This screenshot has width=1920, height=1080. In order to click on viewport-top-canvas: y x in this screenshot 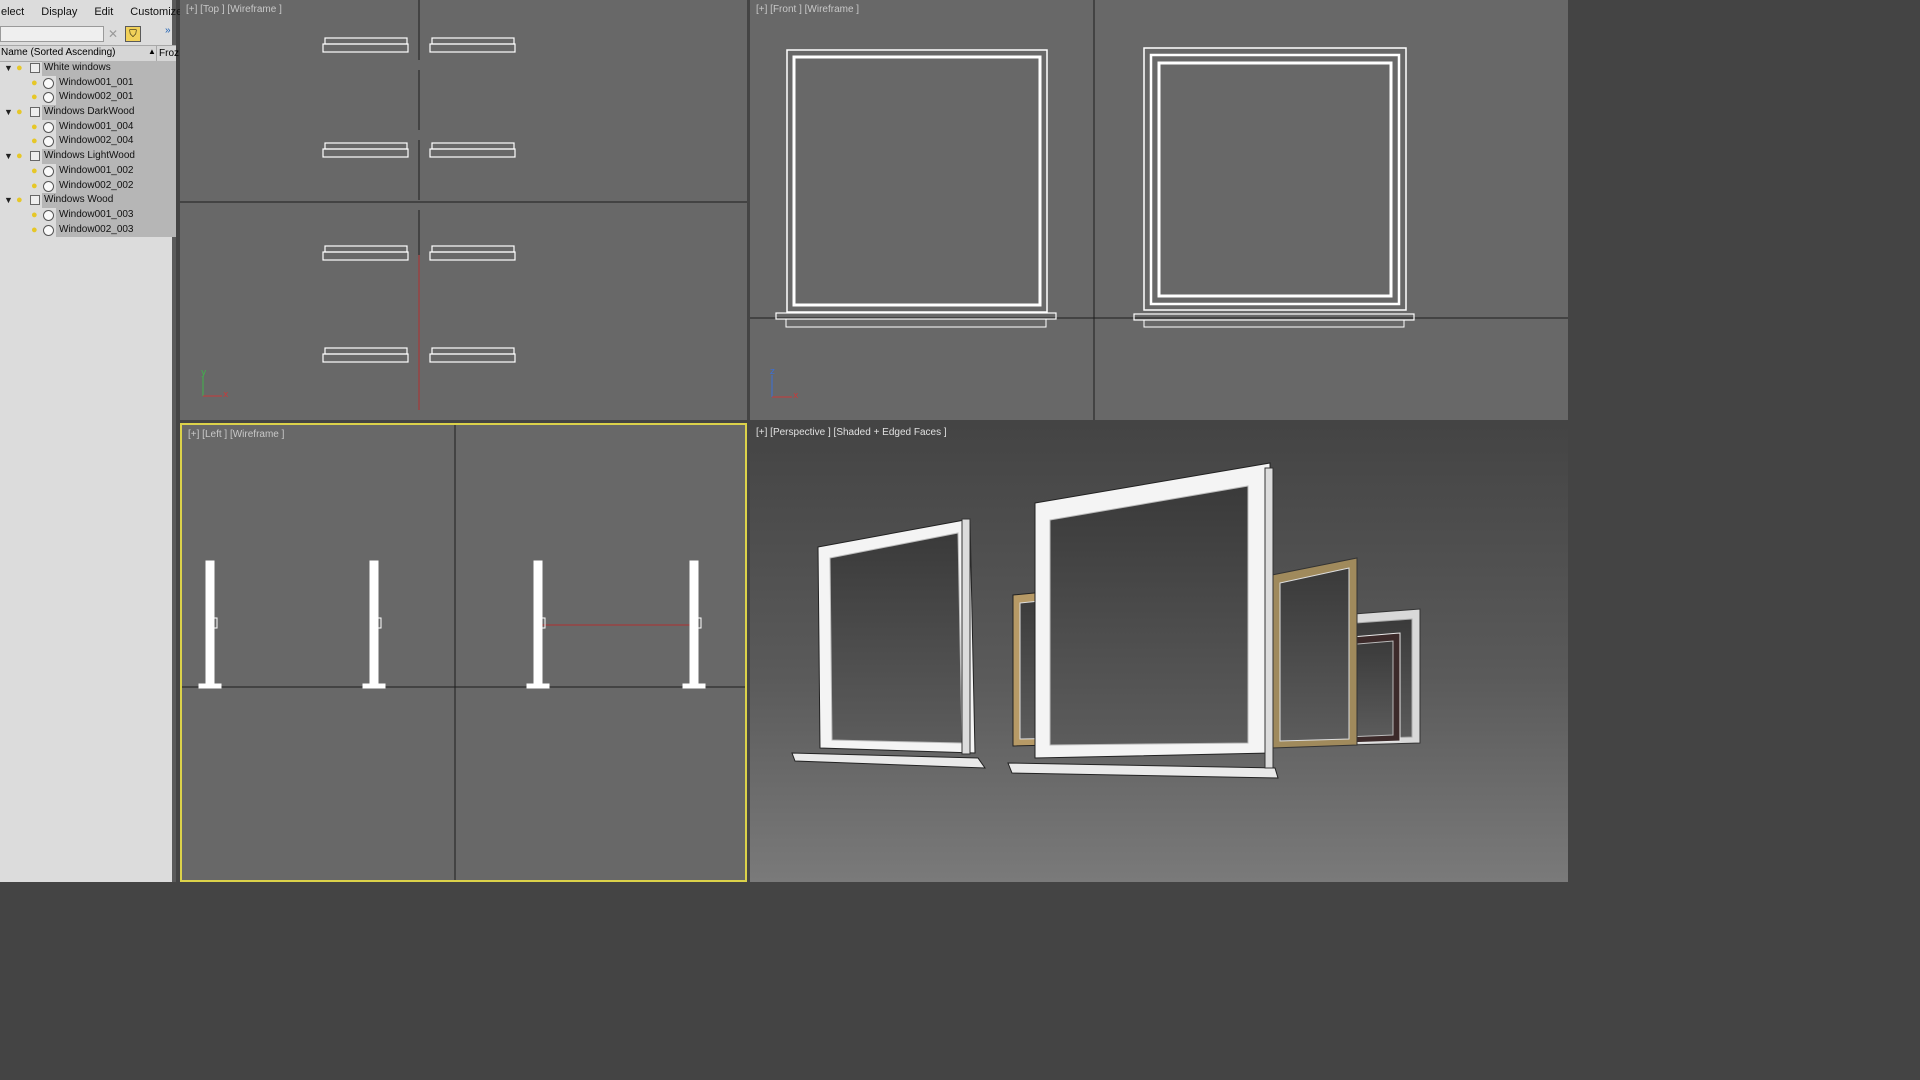, I will do `click(463, 210)`.